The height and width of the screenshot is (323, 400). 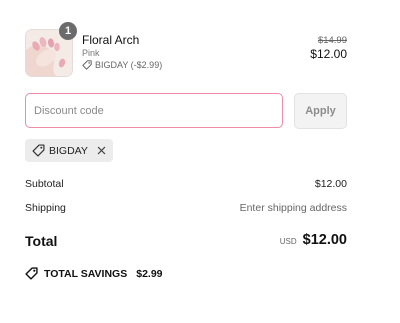 I want to click on subtotal-value: $12.00, so click(x=330, y=184).